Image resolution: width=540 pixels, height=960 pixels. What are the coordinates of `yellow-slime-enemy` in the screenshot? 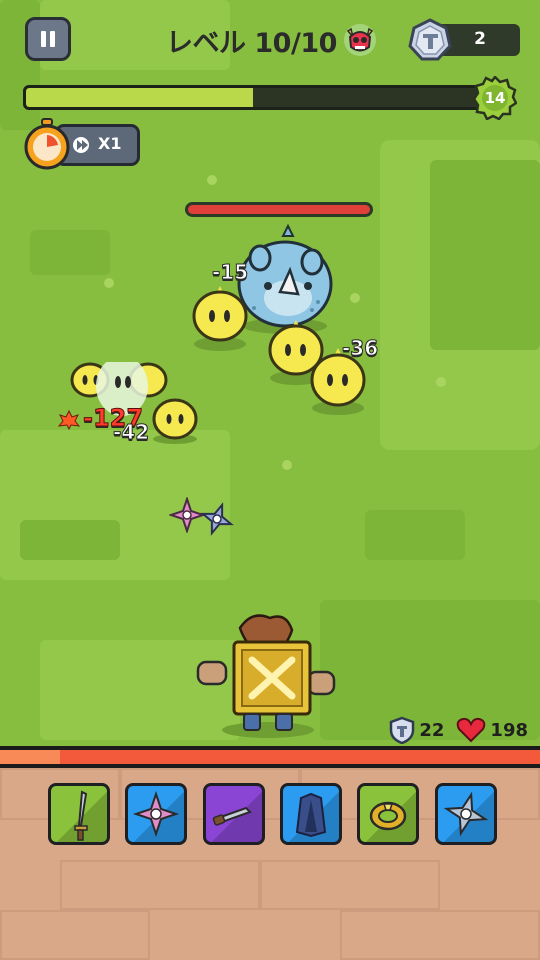 It's located at (220, 318).